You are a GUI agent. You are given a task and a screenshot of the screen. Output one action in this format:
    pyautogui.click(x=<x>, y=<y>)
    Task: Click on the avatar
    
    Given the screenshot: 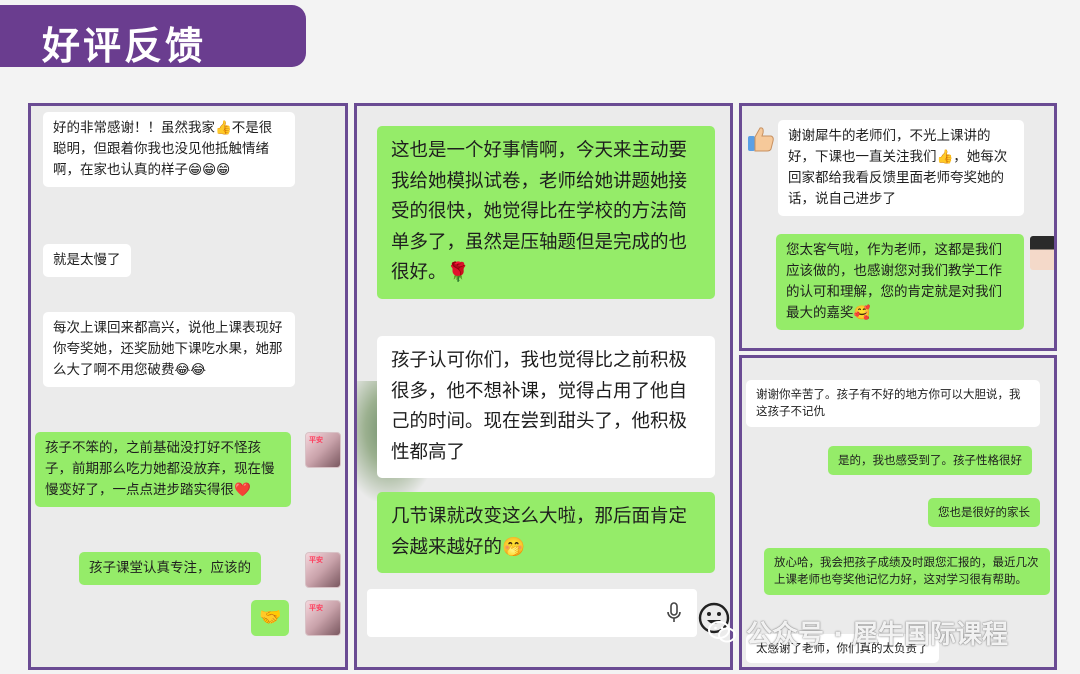 What is the action you would take?
    pyautogui.click(x=1042, y=253)
    